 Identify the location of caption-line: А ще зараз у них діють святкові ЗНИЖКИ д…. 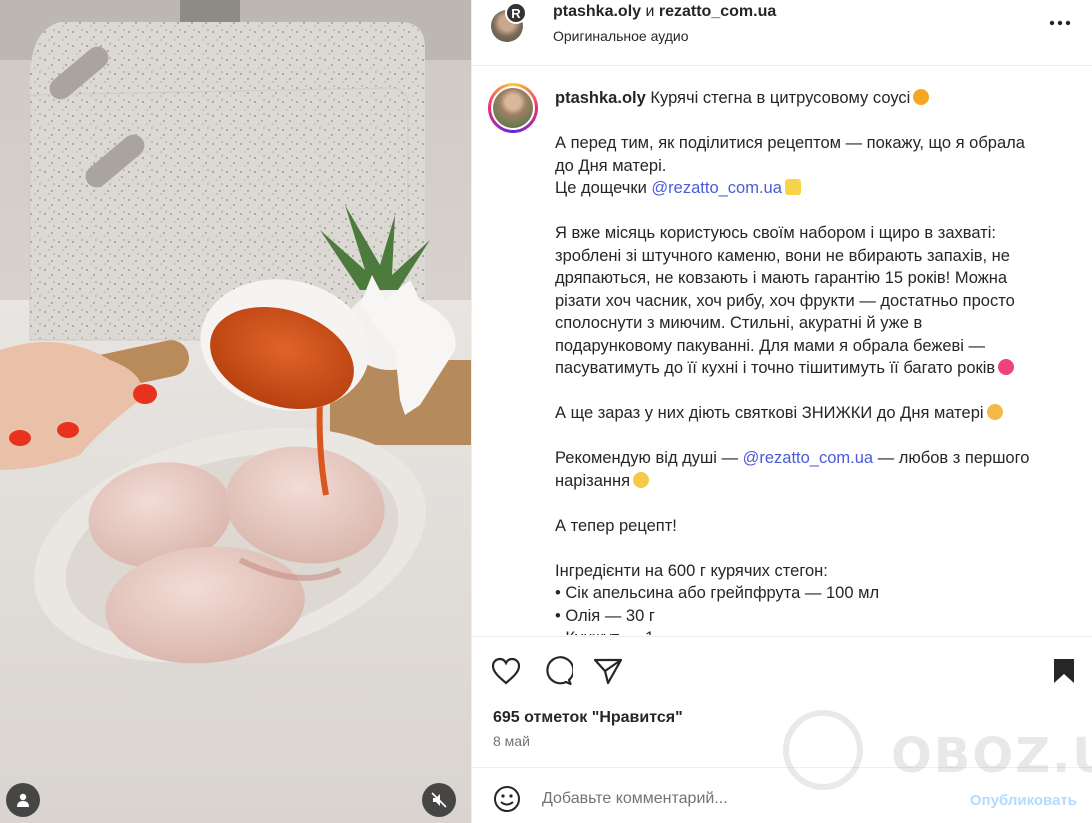
(769, 413).